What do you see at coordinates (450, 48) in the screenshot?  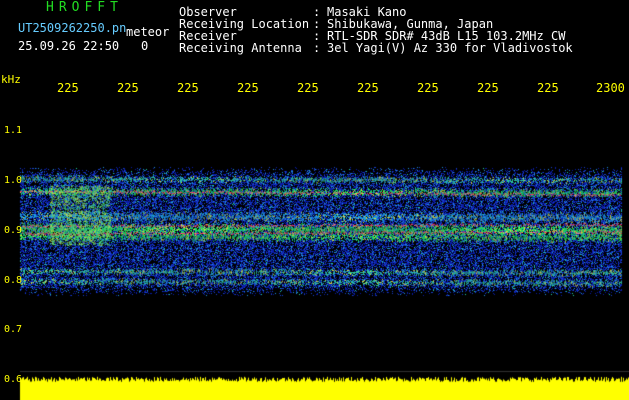 I see `antenna-value: 3el Yagi(V) Az 330 for Vladivostok` at bounding box center [450, 48].